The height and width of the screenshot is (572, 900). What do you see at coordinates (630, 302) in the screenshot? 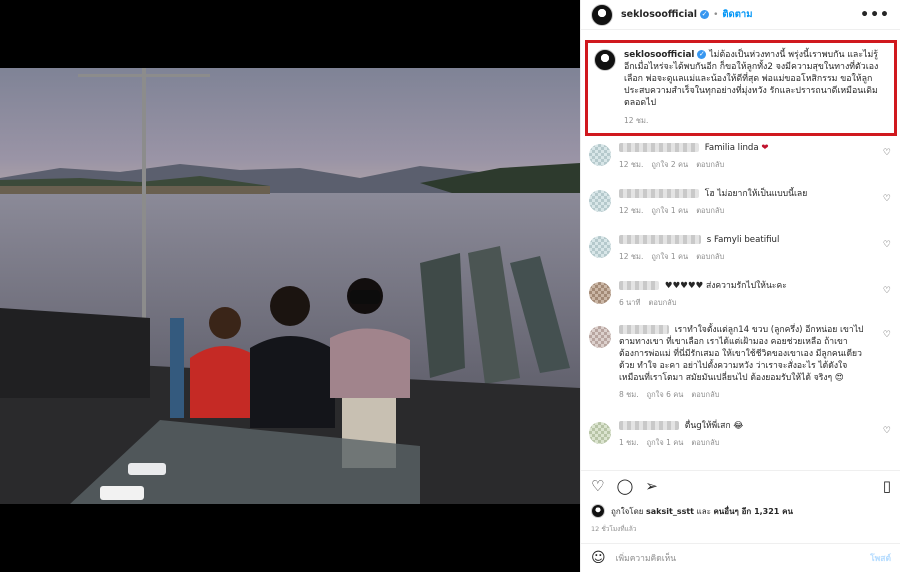
I see `comment-time: 6 นาที` at bounding box center [630, 302].